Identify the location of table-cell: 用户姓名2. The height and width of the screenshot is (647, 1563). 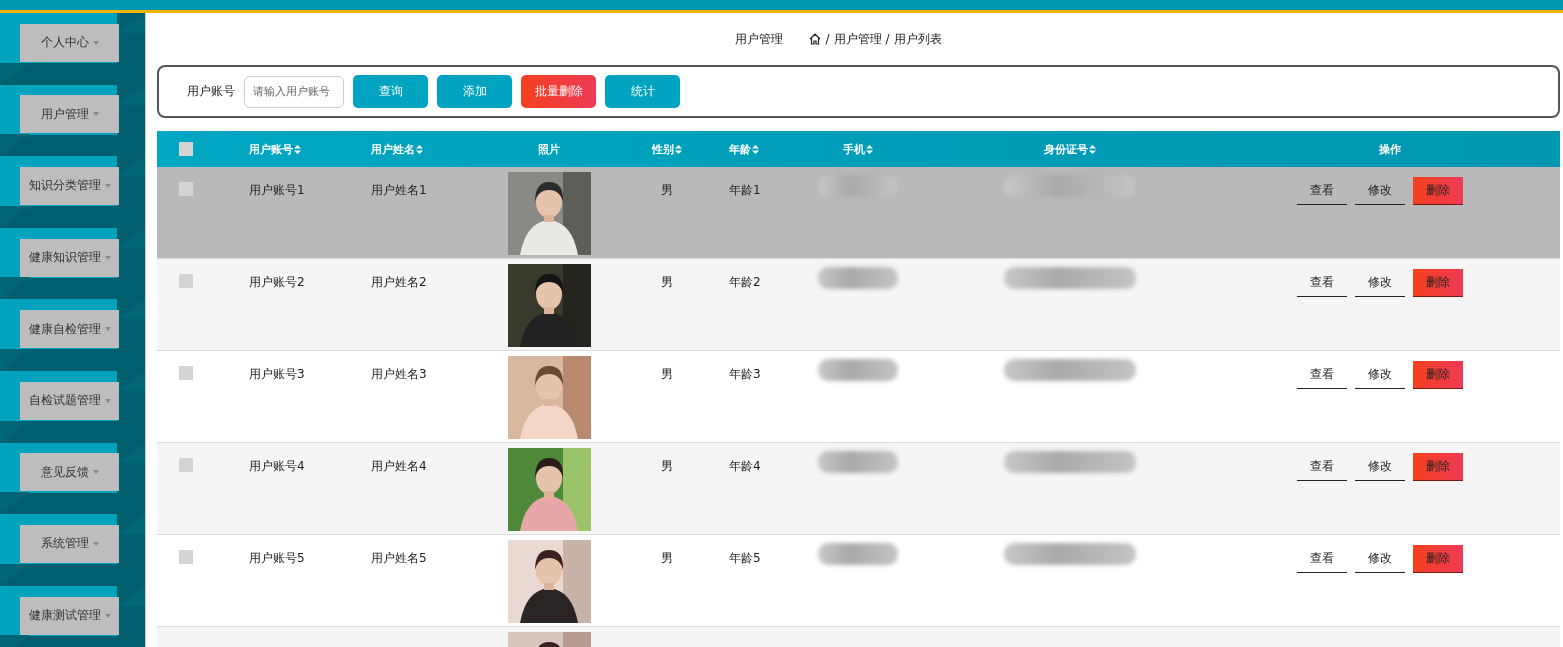
(399, 282).